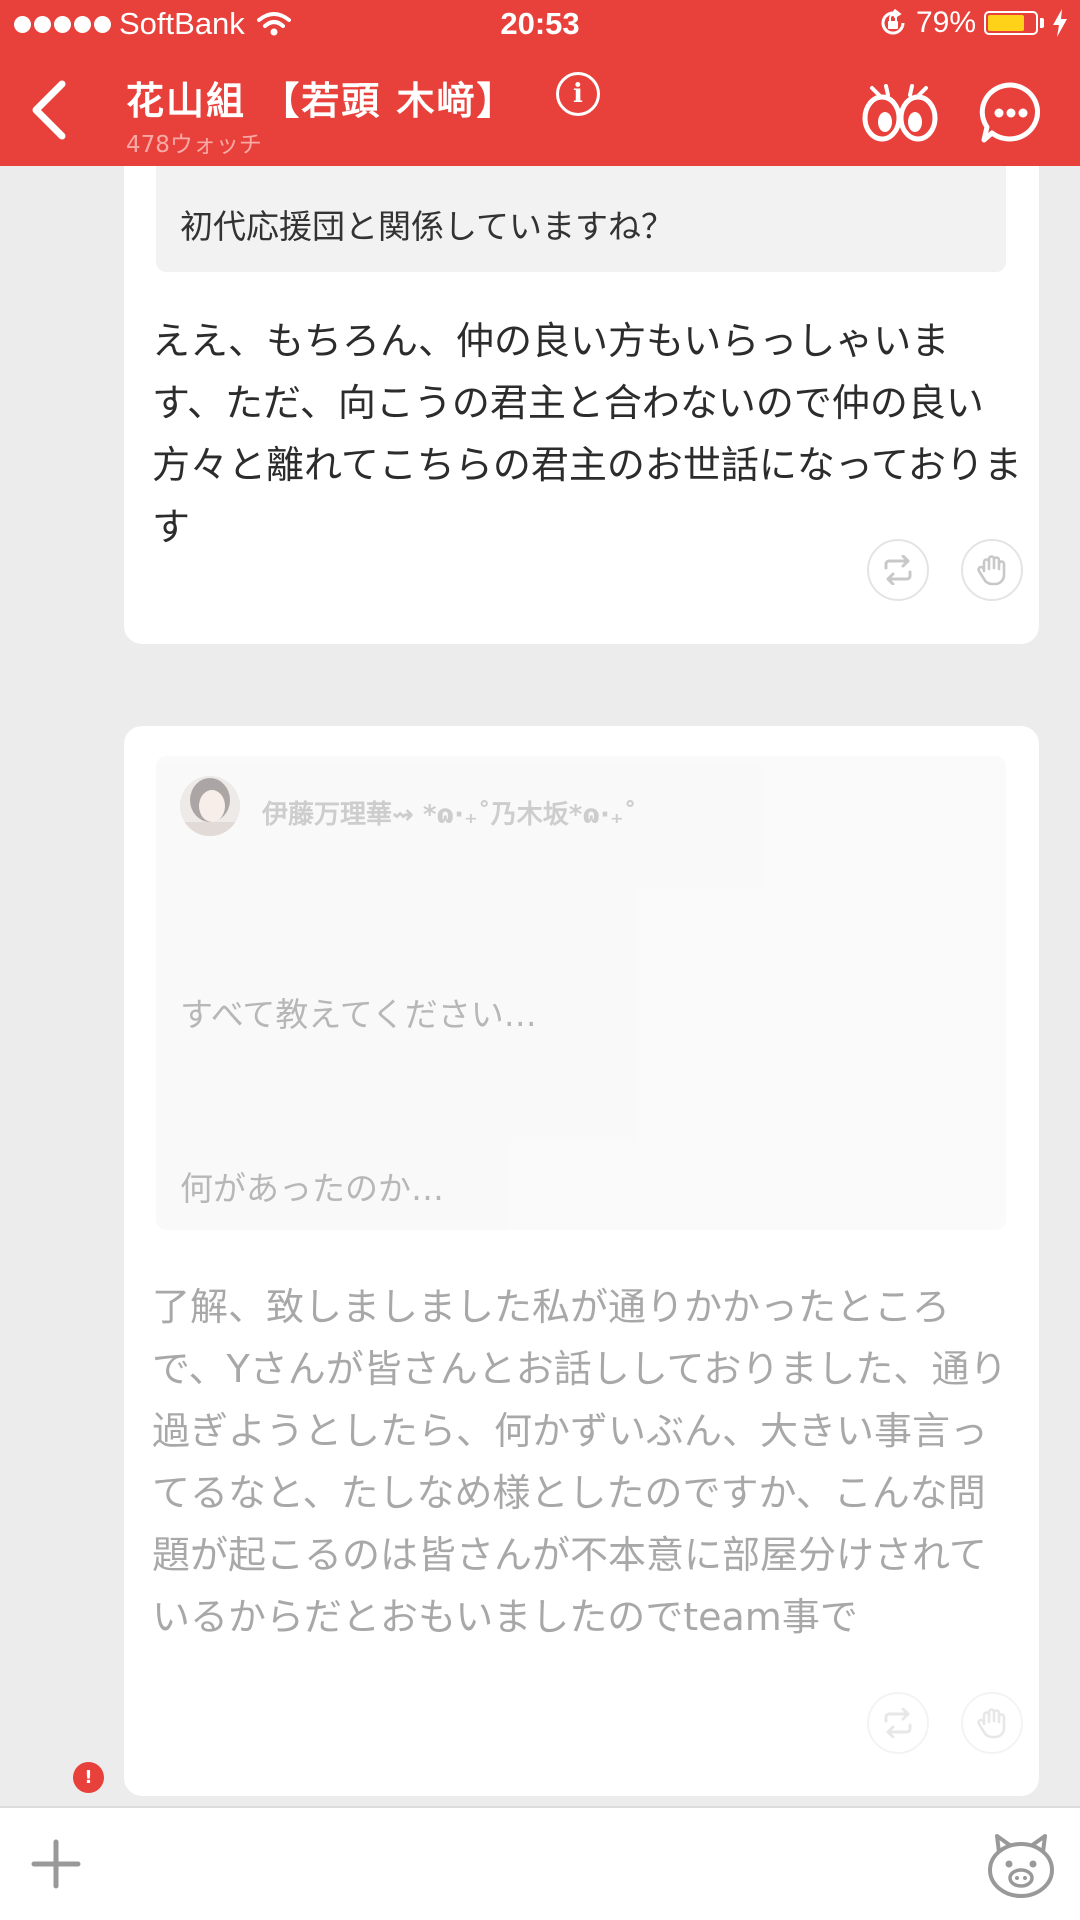  What do you see at coordinates (540, 109) in the screenshot?
I see `nav-bar: 花山組 【若頭 木﨑】 478ウォッチ i` at bounding box center [540, 109].